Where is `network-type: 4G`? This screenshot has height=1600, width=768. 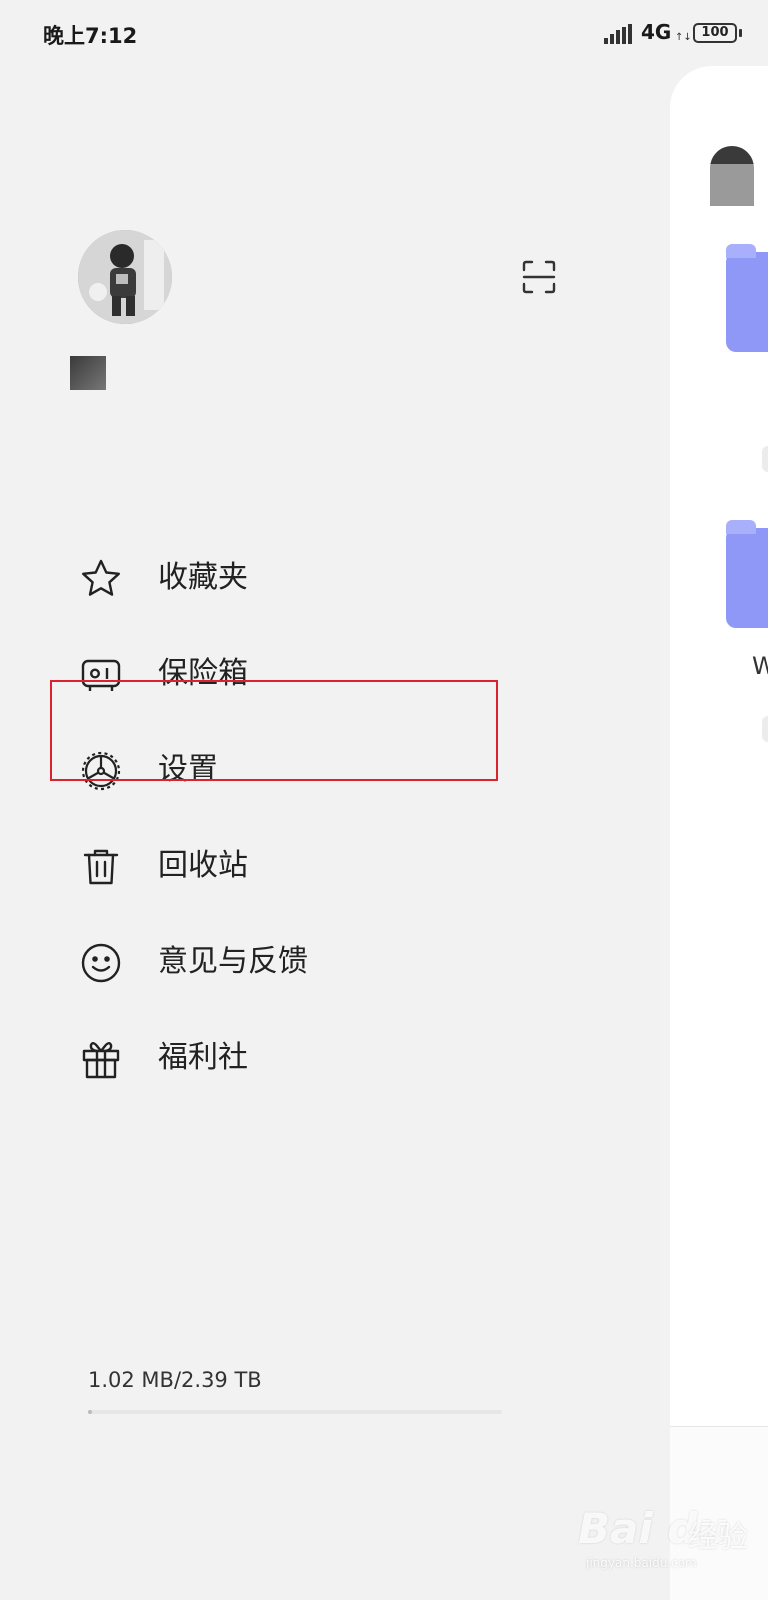 network-type: 4G is located at coordinates (656, 32).